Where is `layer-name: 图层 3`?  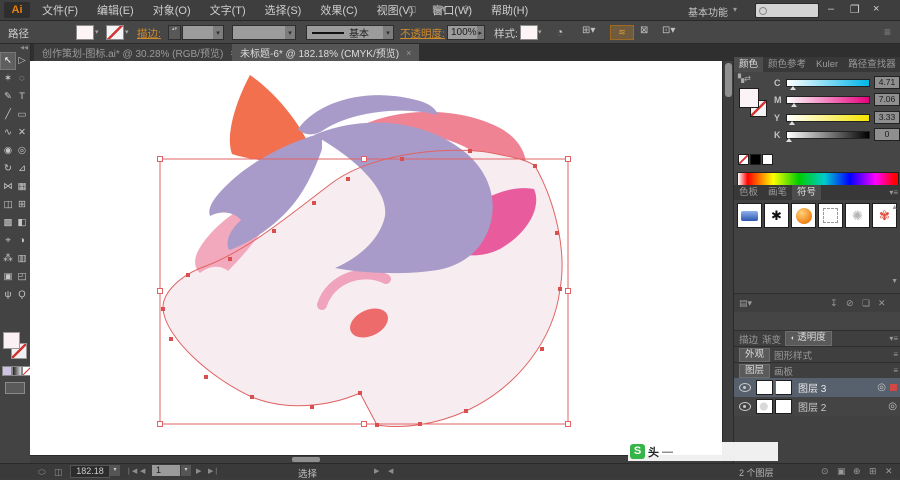 layer-name: 图层 3 is located at coordinates (812, 387).